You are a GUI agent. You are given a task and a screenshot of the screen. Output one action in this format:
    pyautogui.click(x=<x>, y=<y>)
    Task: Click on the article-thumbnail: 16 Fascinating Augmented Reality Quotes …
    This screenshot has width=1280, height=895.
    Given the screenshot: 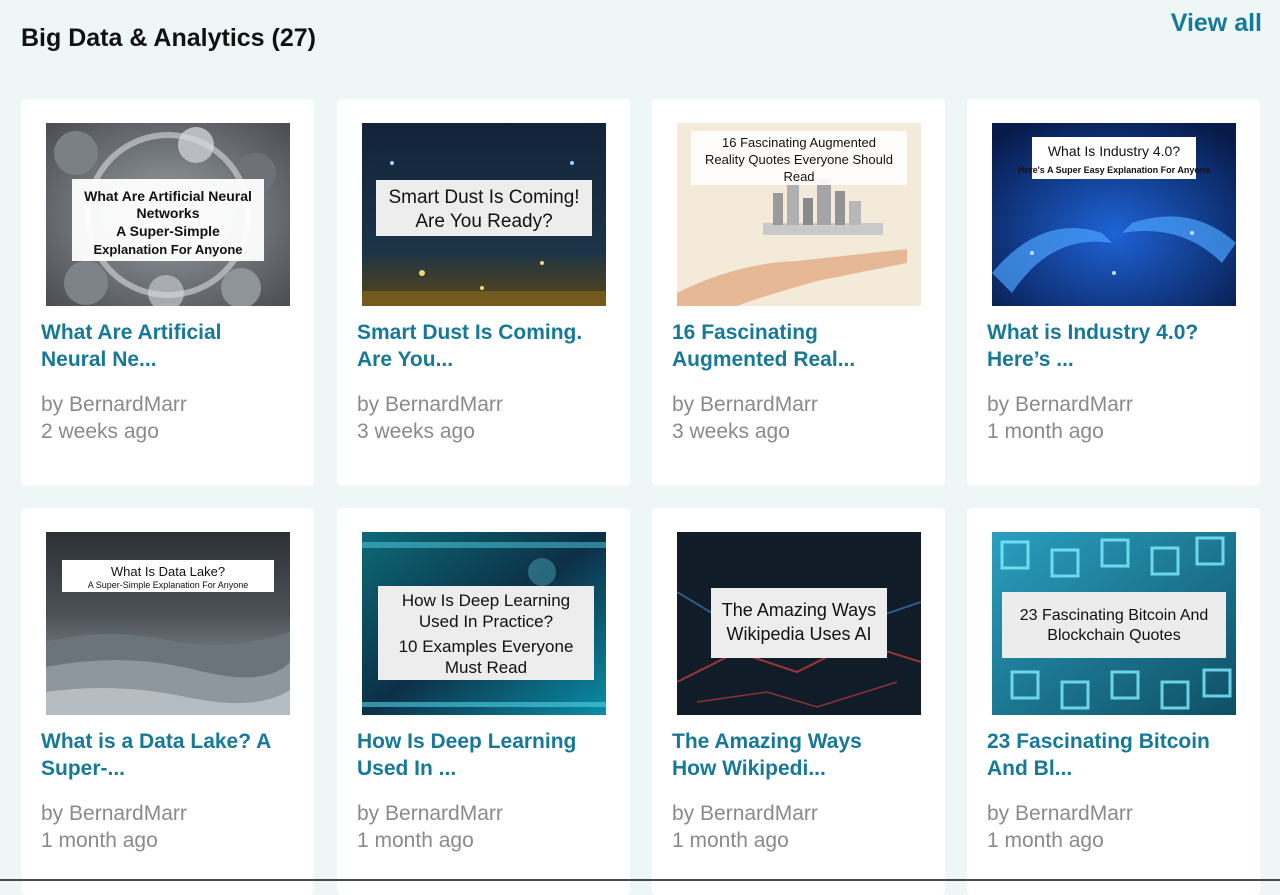 What is the action you would take?
    pyautogui.click(x=799, y=214)
    